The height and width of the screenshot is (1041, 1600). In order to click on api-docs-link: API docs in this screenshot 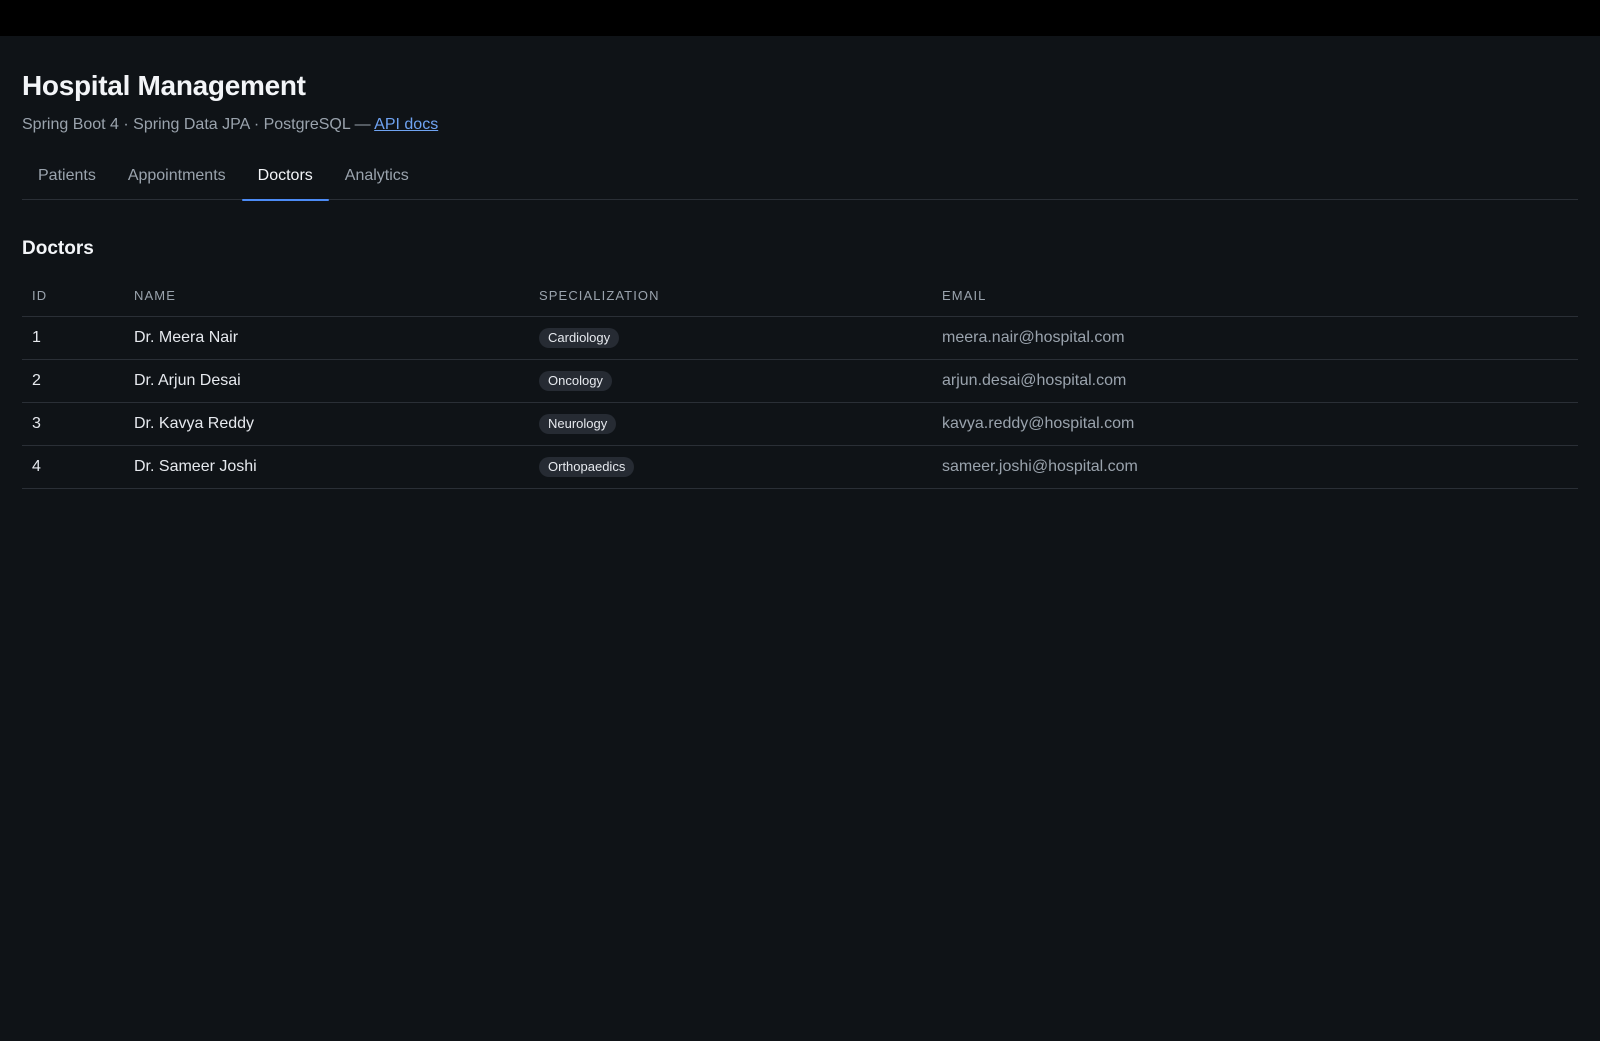, I will do `click(406, 124)`.